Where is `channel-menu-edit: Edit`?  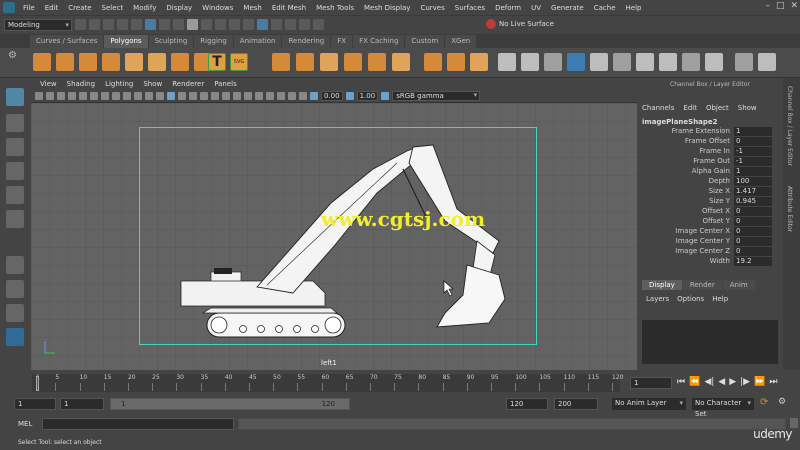
channel-menu-edit: Edit is located at coordinates (690, 108).